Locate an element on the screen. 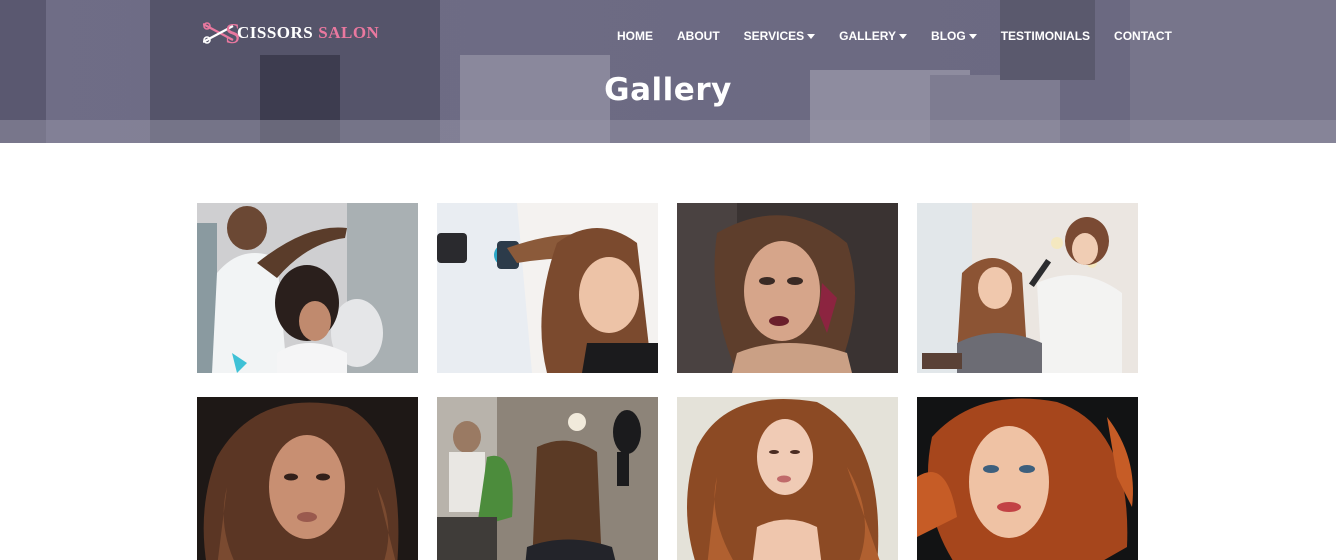 This screenshot has width=1336, height=560. nav-item-gallery: GALLERY is located at coordinates (873, 36).